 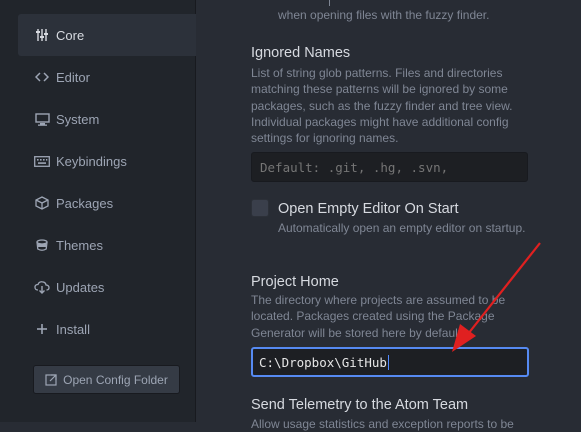 What do you see at coordinates (107, 77) in the screenshot?
I see `sidebar-item-editor: Editor` at bounding box center [107, 77].